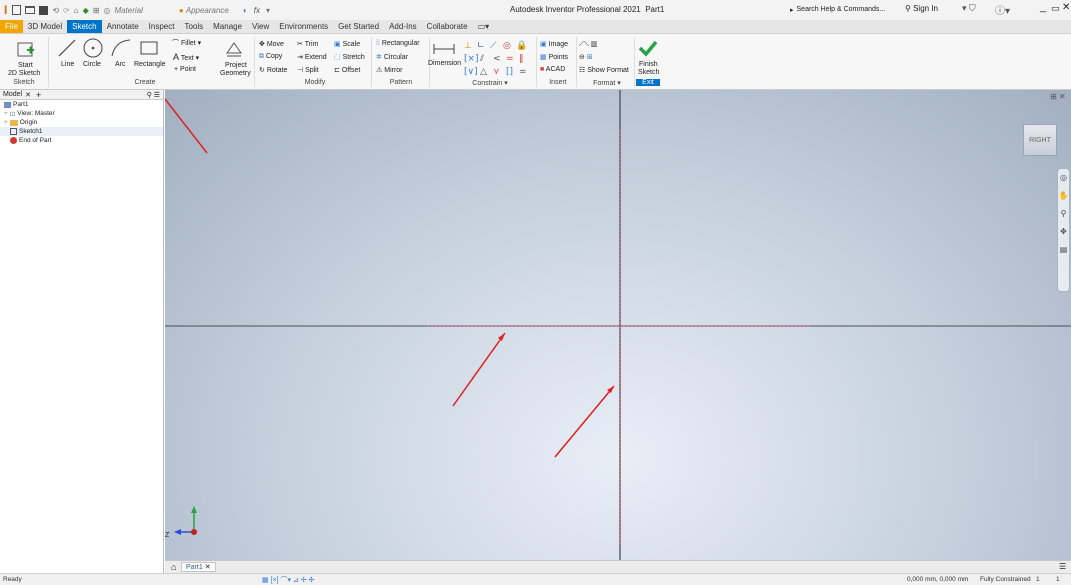 This screenshot has width=1071, height=585. What do you see at coordinates (12, 94) in the screenshot?
I see `browser-tab-model: Model` at bounding box center [12, 94].